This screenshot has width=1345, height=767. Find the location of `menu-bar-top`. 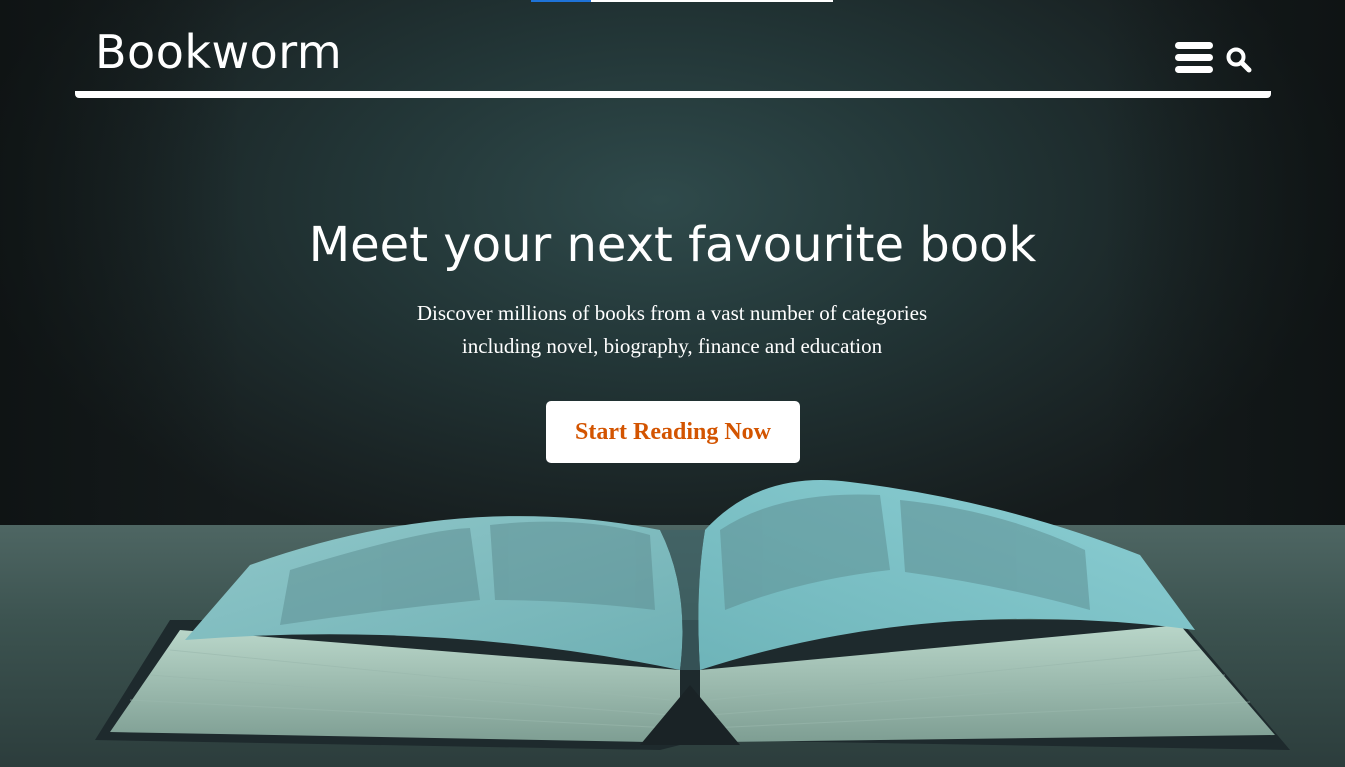

menu-bar-top is located at coordinates (1194, 45).